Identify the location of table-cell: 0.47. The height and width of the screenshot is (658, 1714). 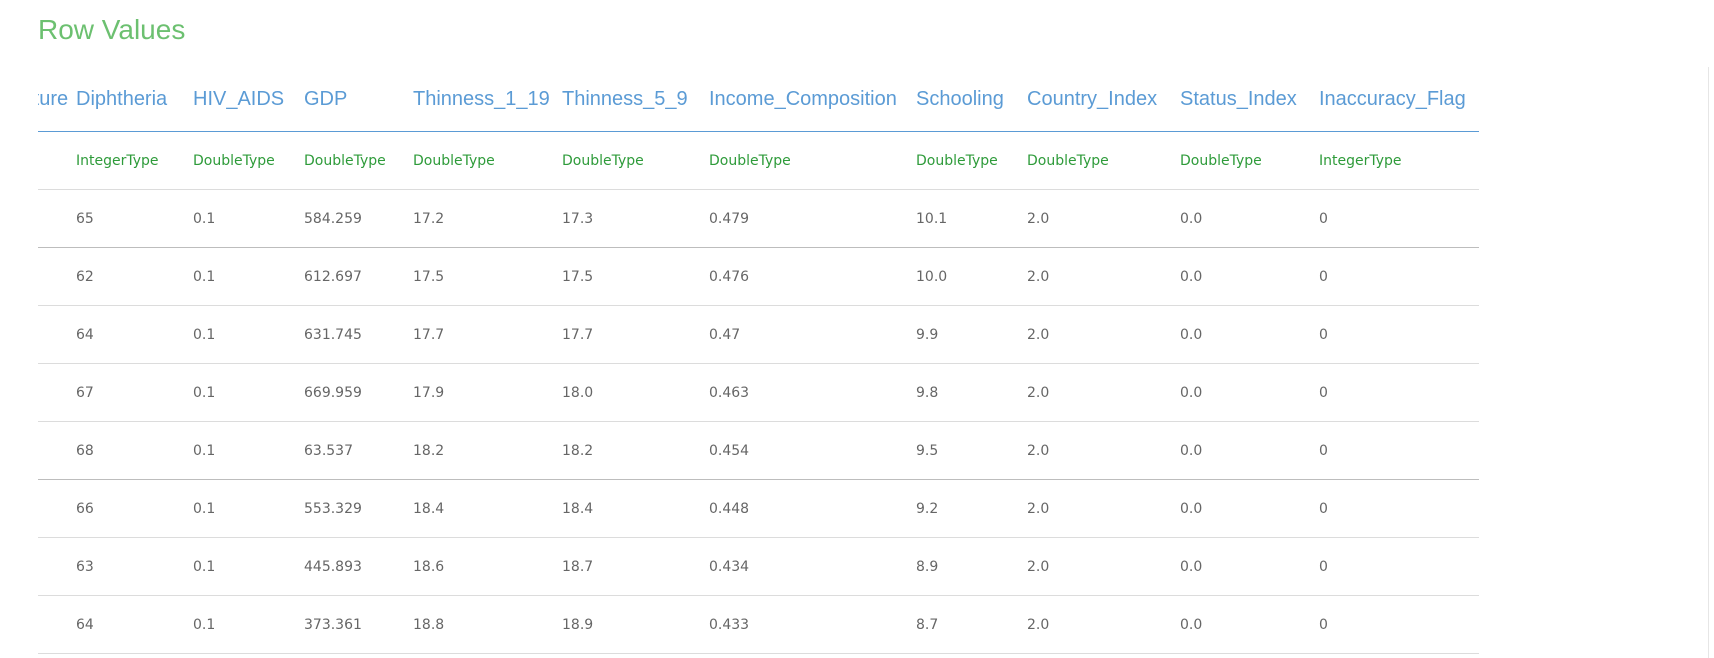
(812, 334).